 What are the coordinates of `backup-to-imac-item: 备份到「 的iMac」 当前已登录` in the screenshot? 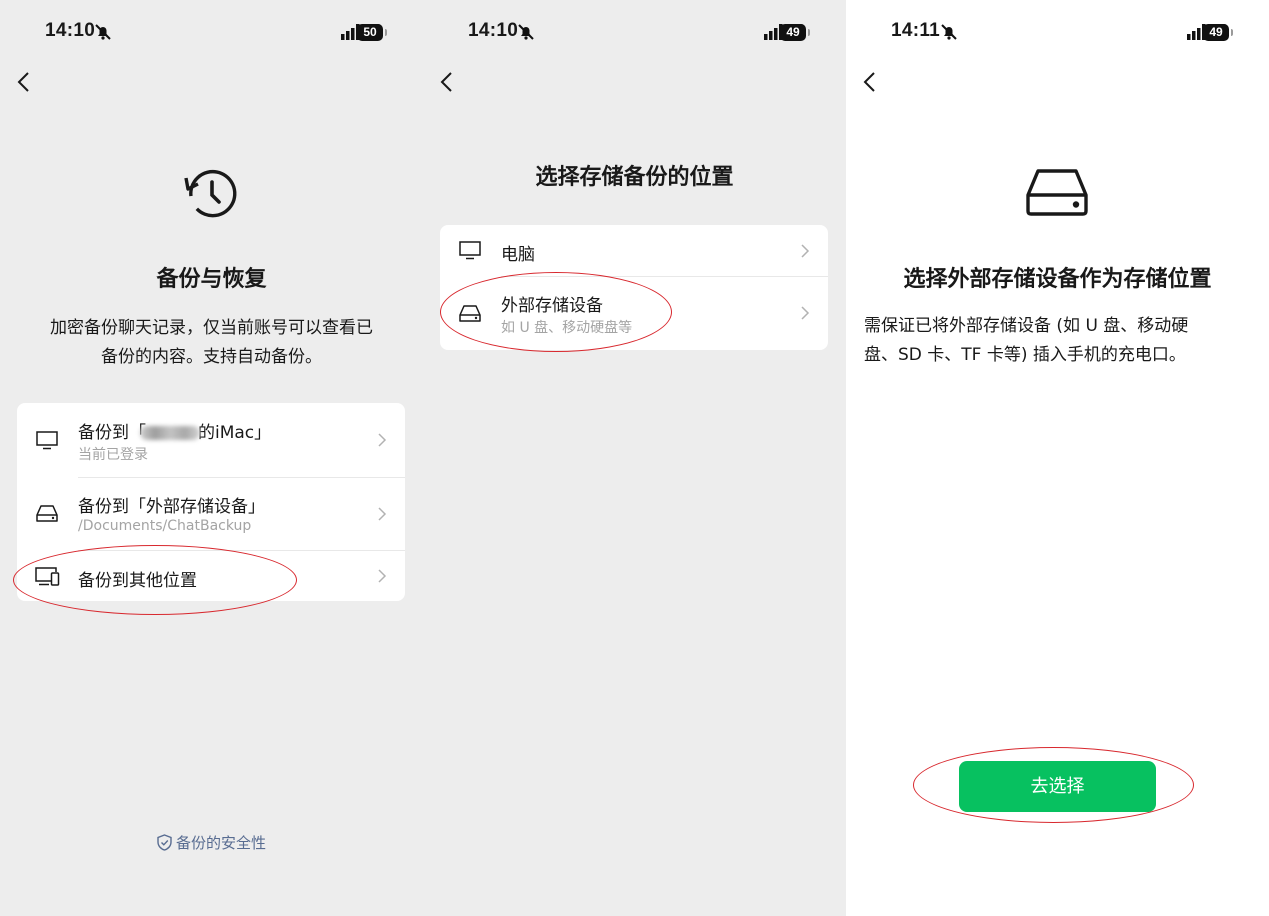 It's located at (211, 440).